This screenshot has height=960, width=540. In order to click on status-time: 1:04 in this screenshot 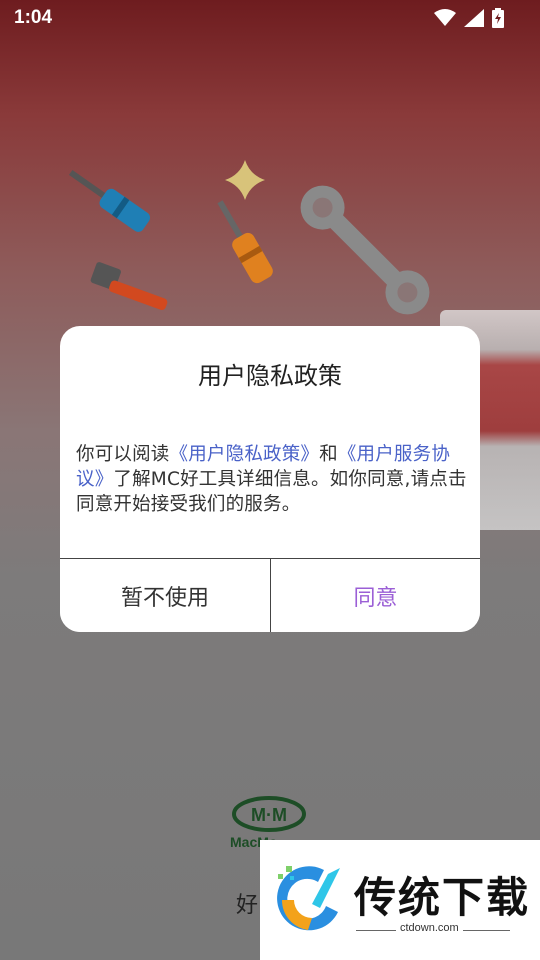, I will do `click(33, 17)`.